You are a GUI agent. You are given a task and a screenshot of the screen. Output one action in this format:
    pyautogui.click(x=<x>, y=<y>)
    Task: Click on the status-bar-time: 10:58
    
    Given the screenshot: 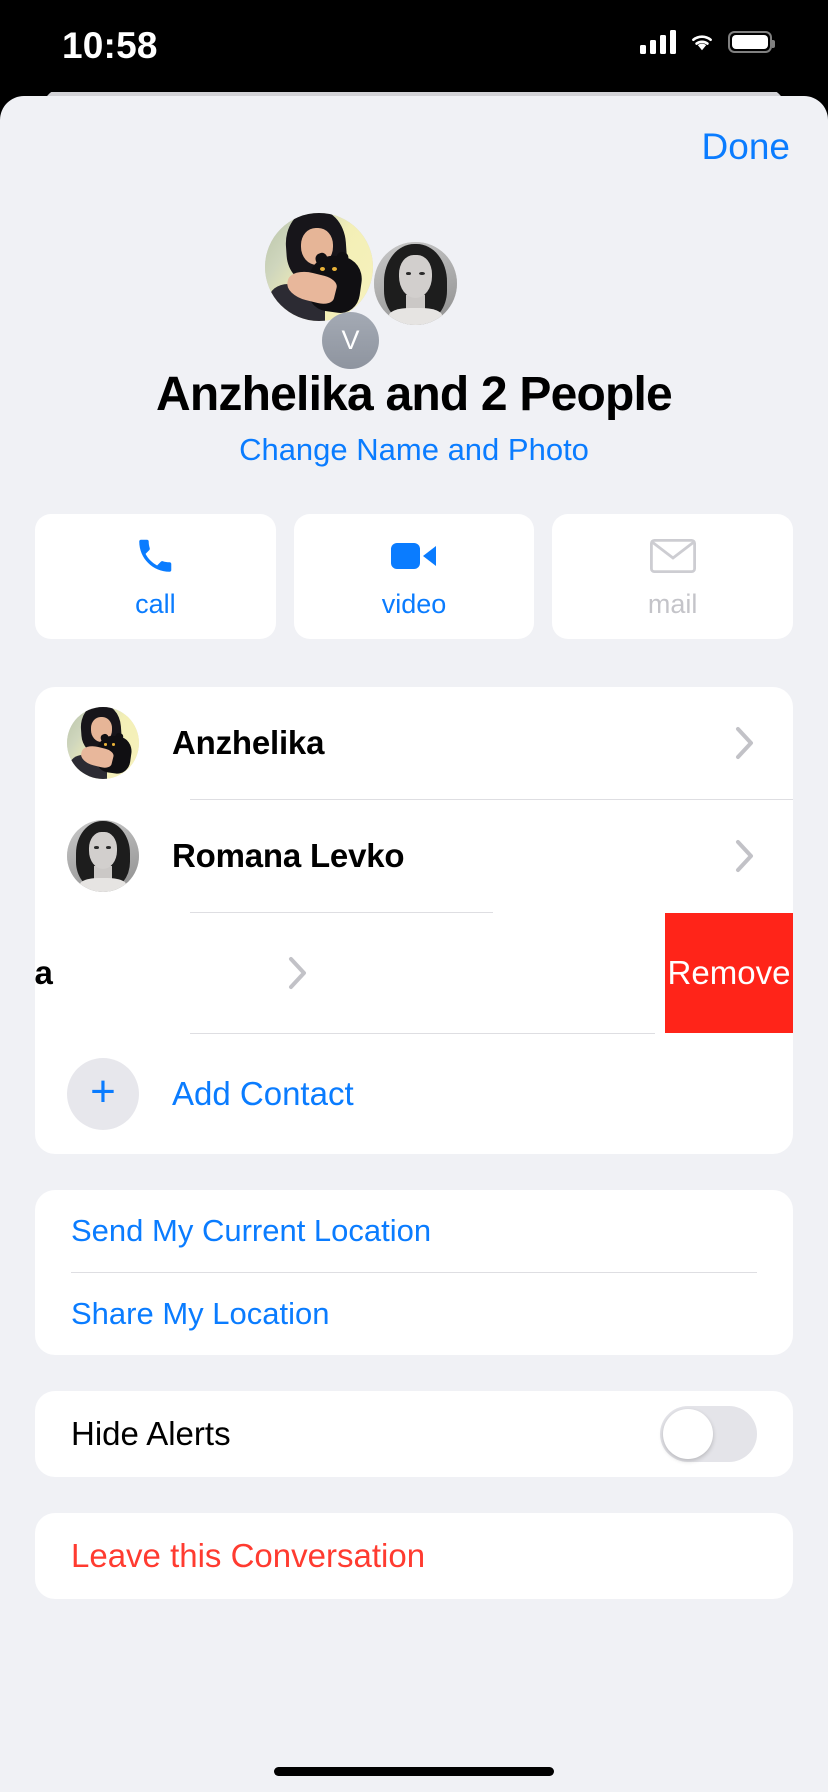 What is the action you would take?
    pyautogui.click(x=110, y=45)
    